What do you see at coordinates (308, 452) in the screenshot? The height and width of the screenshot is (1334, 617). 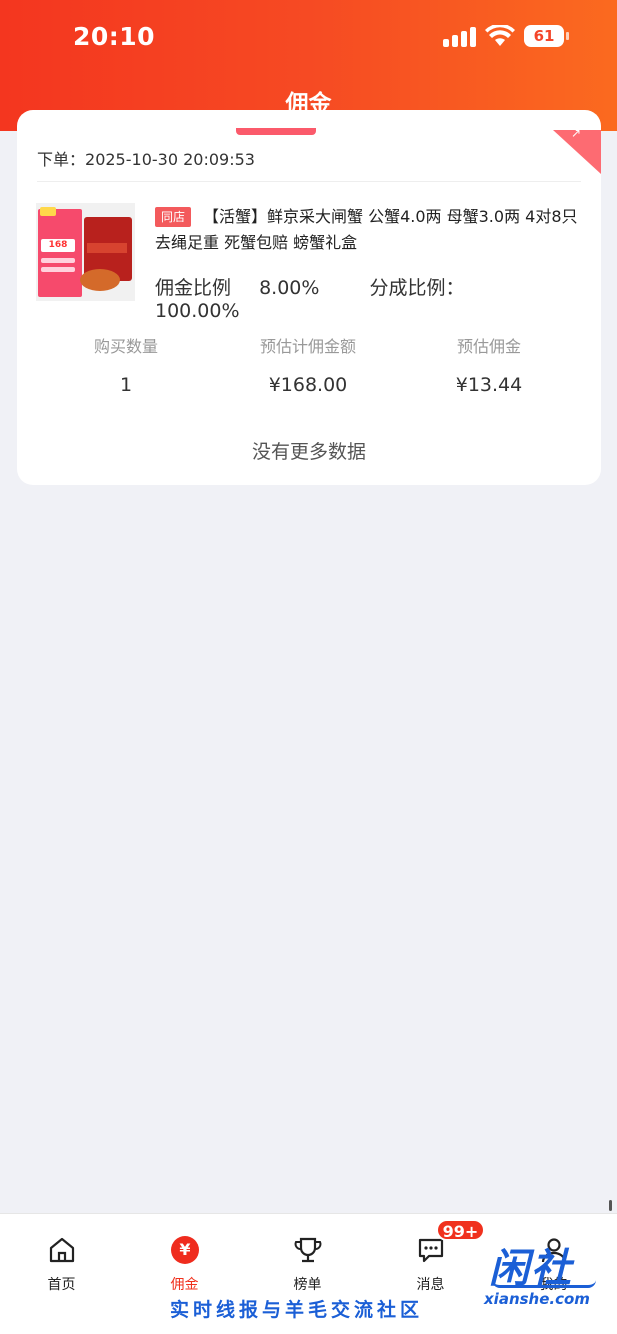 I see `no-more-data-text: 没有更多数据` at bounding box center [308, 452].